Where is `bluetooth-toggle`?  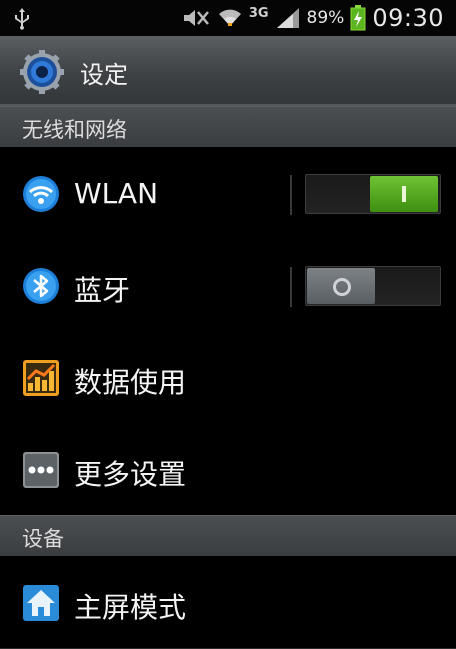
bluetooth-toggle is located at coordinates (373, 286).